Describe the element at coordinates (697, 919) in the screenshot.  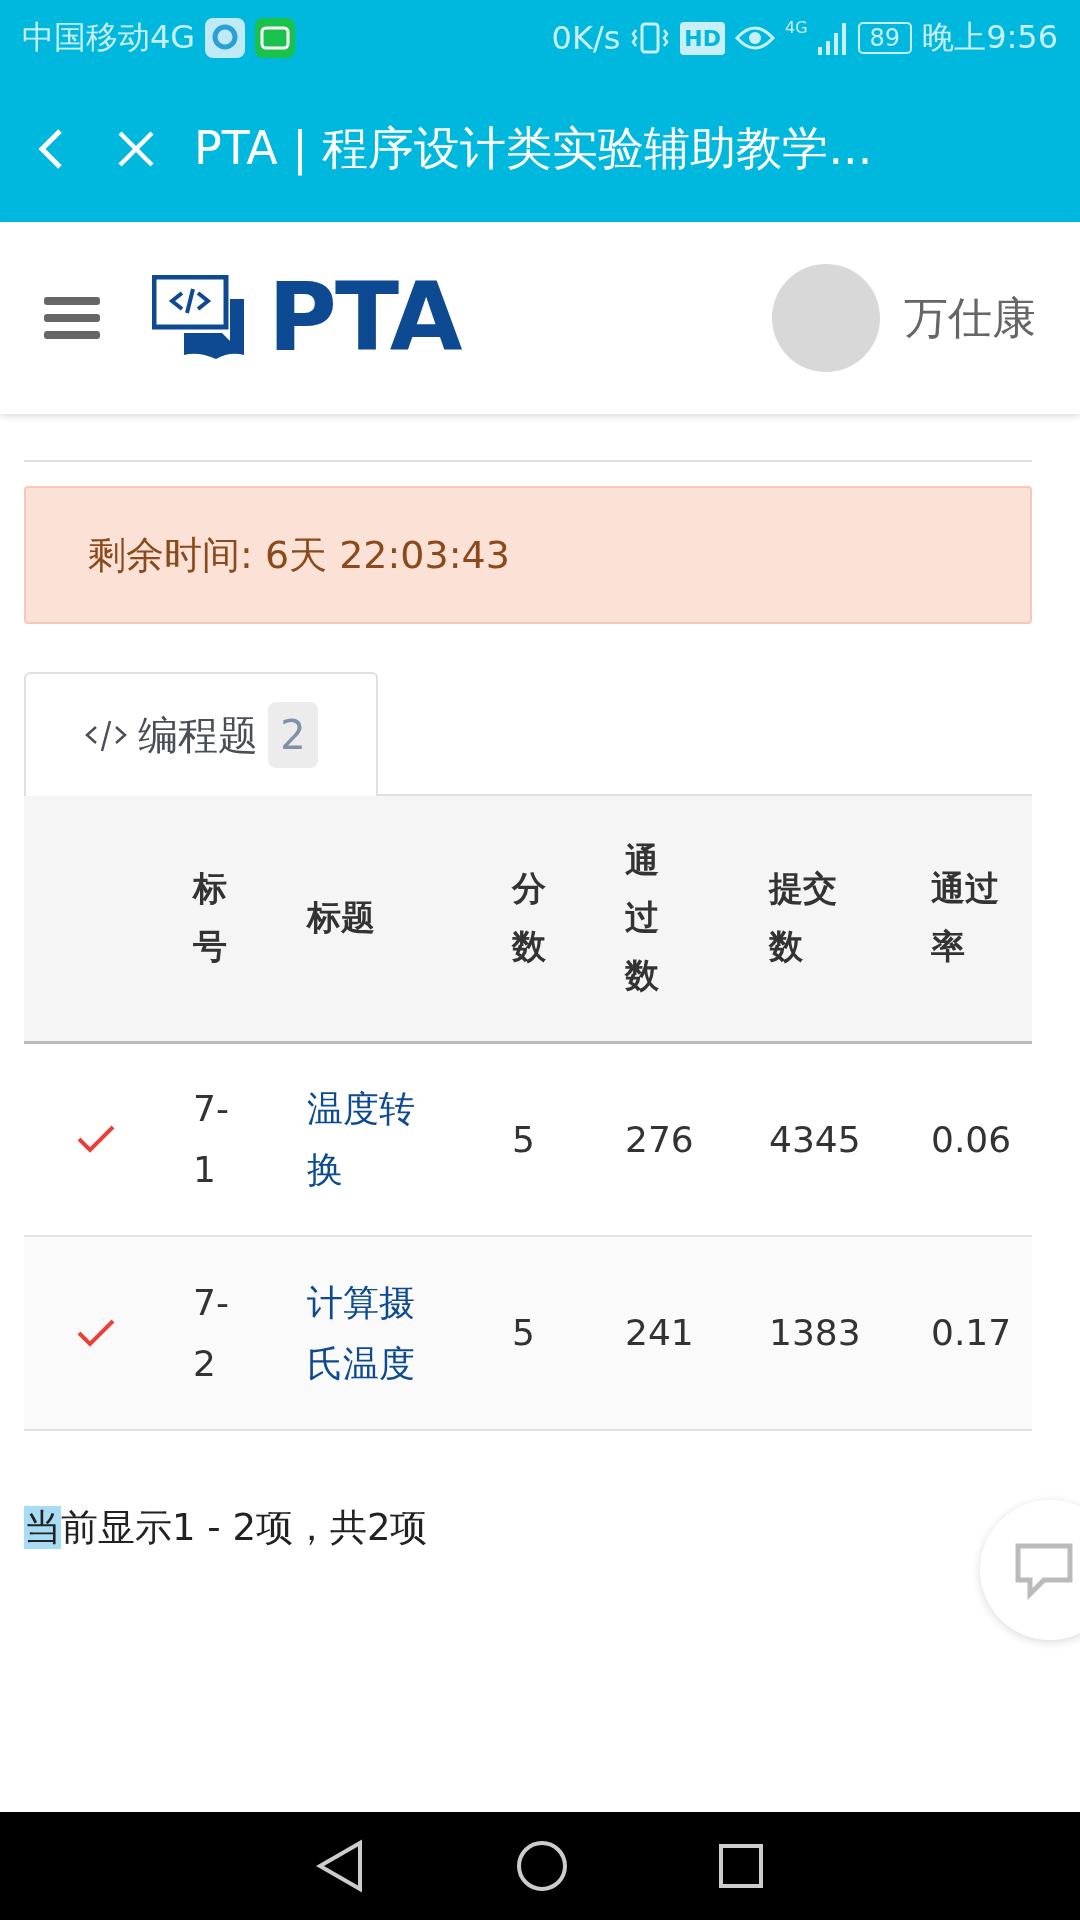
I see `column-header: 通过数` at that location.